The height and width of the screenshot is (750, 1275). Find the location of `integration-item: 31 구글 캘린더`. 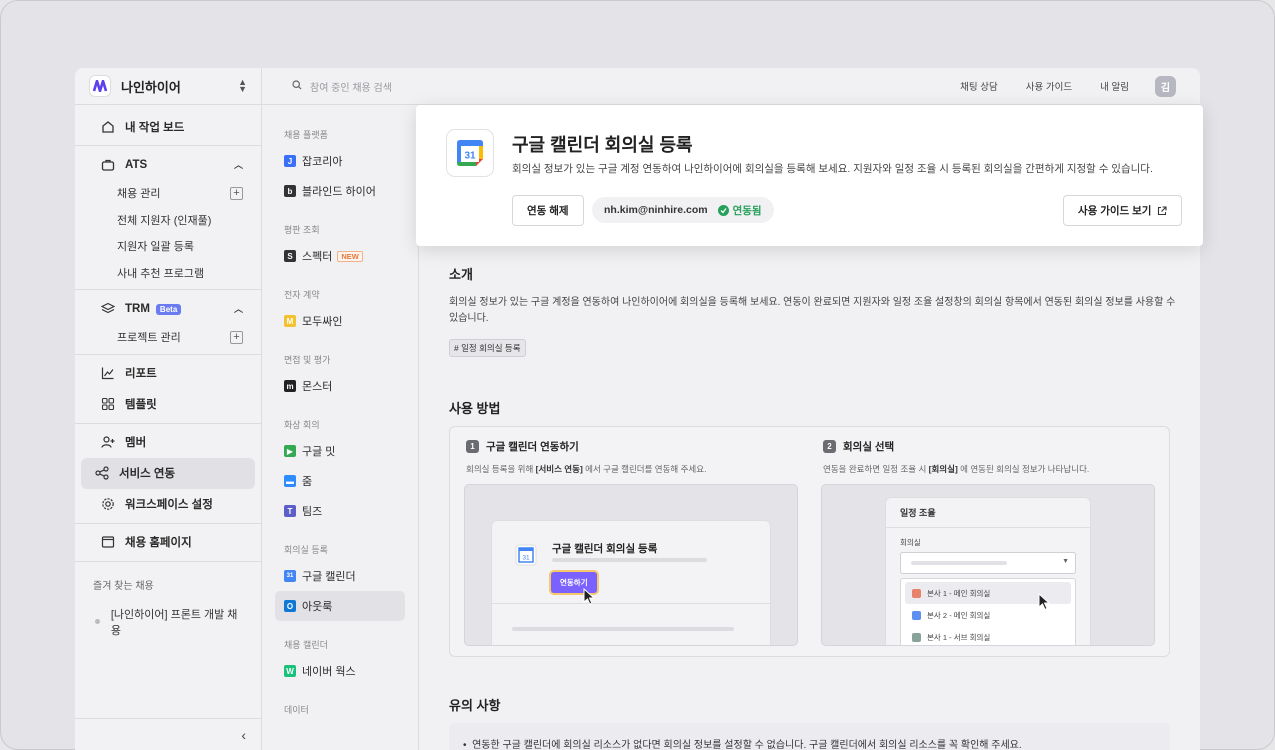

integration-item: 31 구글 캘린더 is located at coordinates (340, 576).